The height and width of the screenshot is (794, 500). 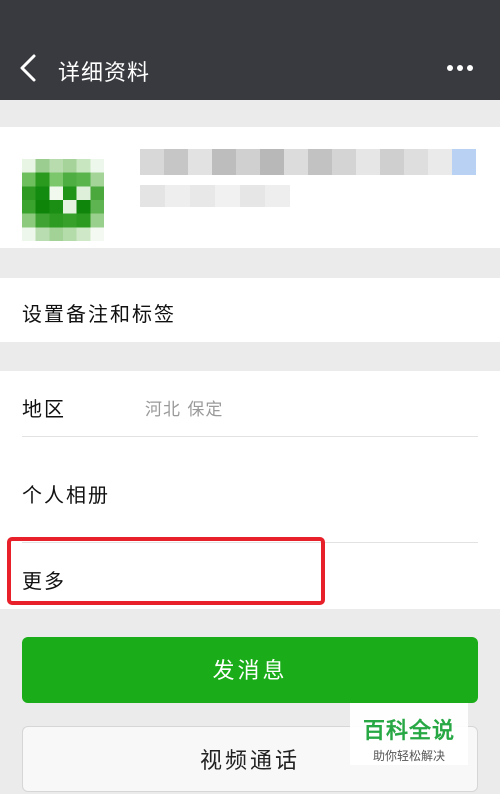 What do you see at coordinates (460, 68) in the screenshot?
I see `more-dots-icon` at bounding box center [460, 68].